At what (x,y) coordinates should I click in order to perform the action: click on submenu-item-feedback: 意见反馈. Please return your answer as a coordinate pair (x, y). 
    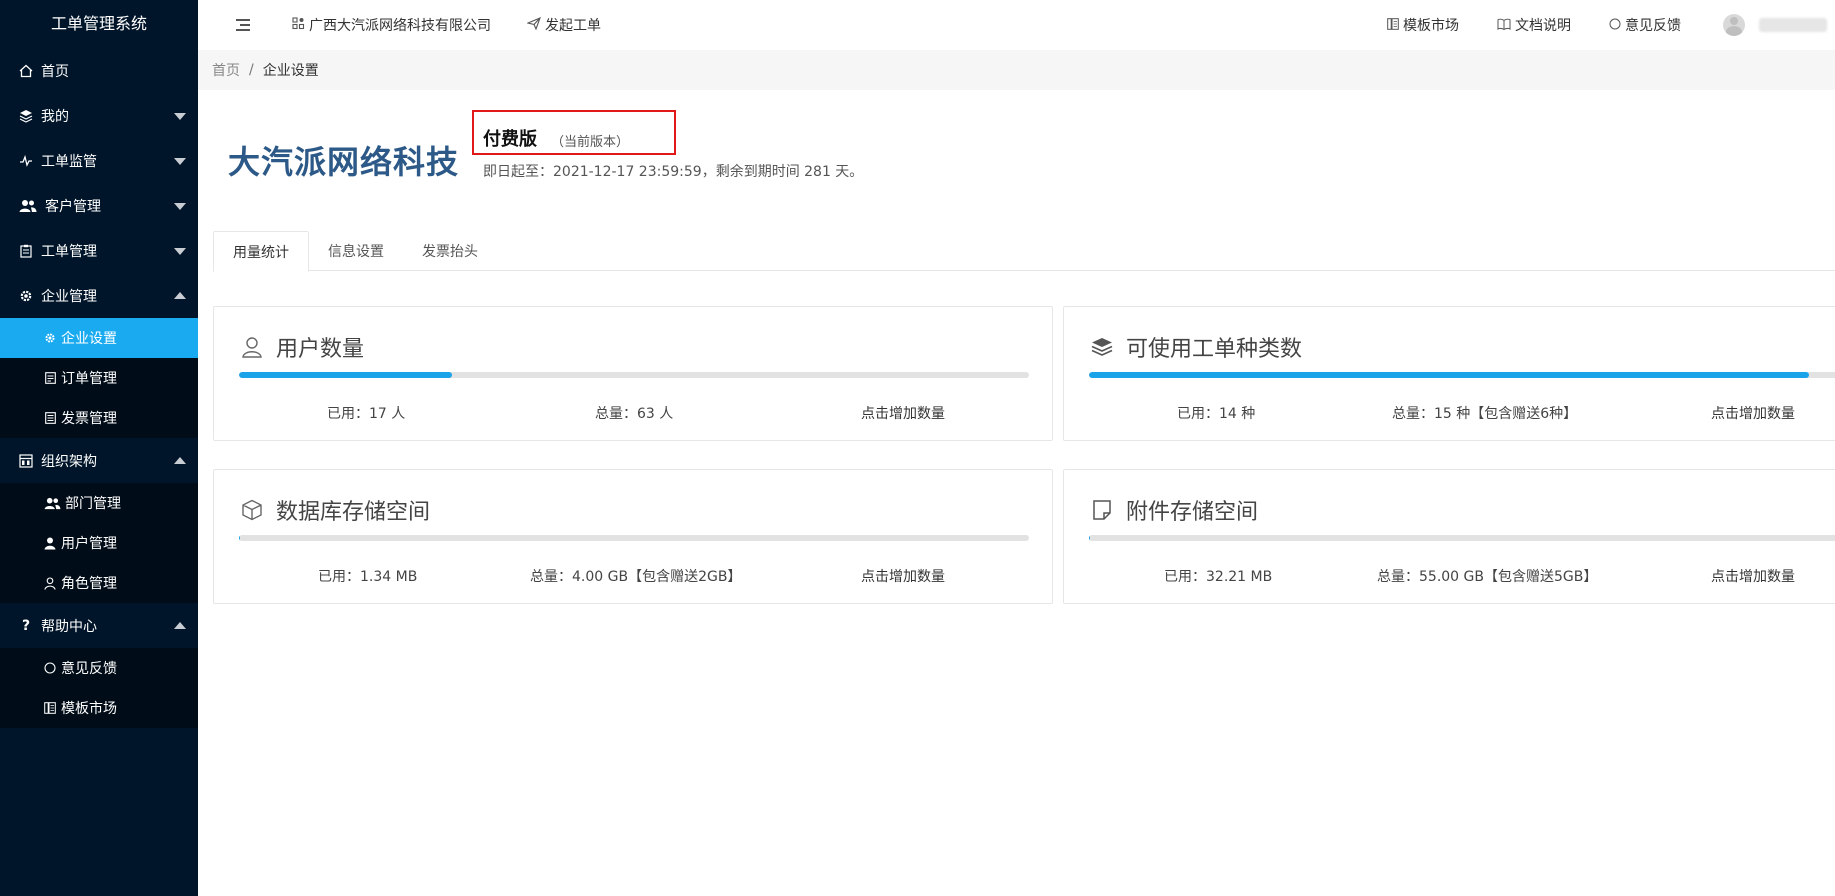
    Looking at the image, I should click on (99, 668).